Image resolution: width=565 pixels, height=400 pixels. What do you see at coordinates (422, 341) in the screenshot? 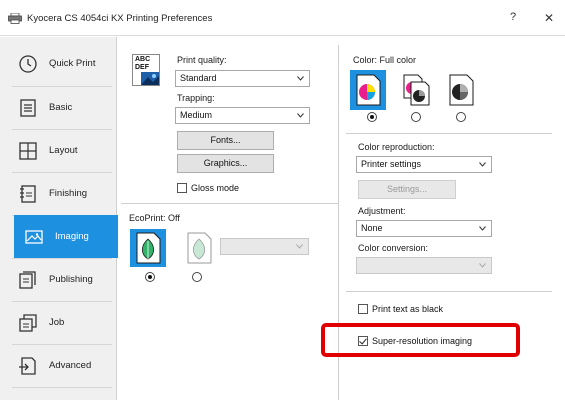
I see `super-resolution-label: Super-resolution imaging` at bounding box center [422, 341].